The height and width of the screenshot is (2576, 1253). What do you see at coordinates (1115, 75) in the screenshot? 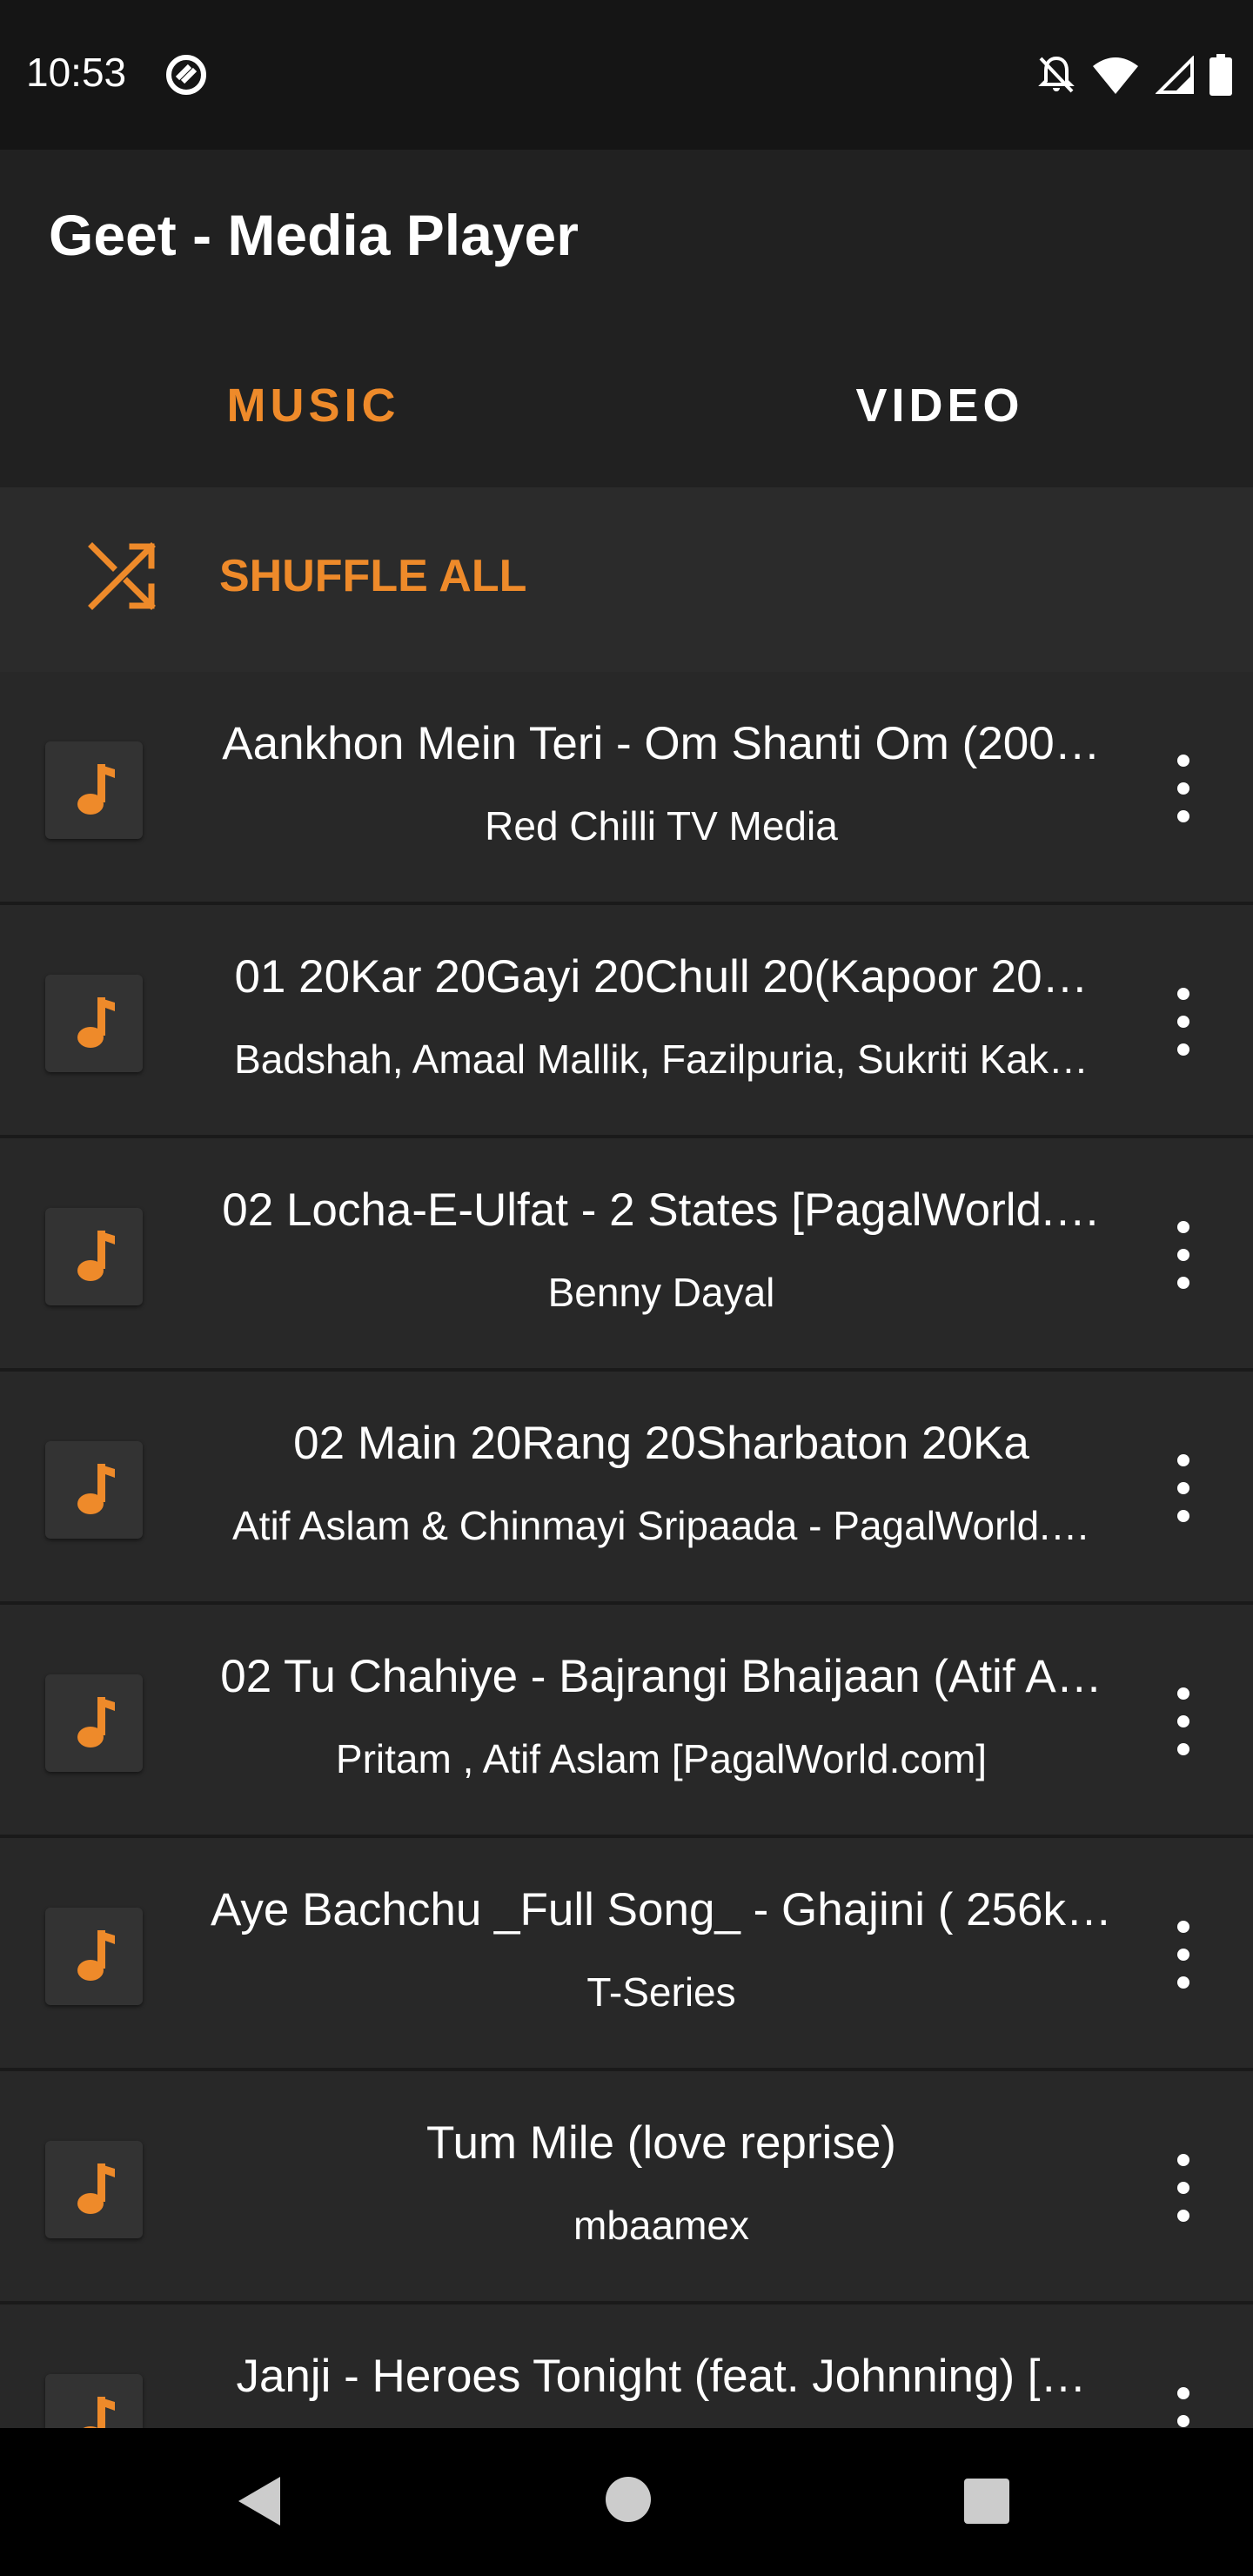
I see `wifi-icon` at bounding box center [1115, 75].